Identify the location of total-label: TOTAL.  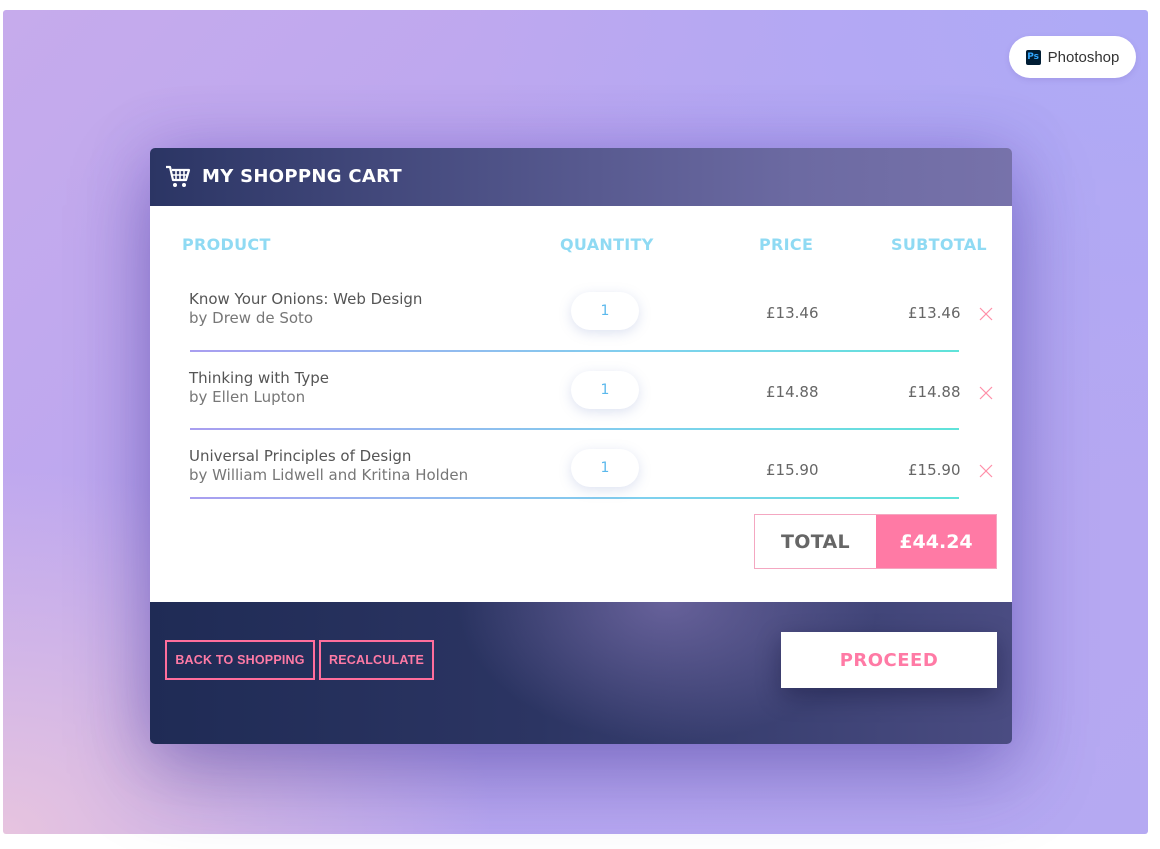
(815, 541).